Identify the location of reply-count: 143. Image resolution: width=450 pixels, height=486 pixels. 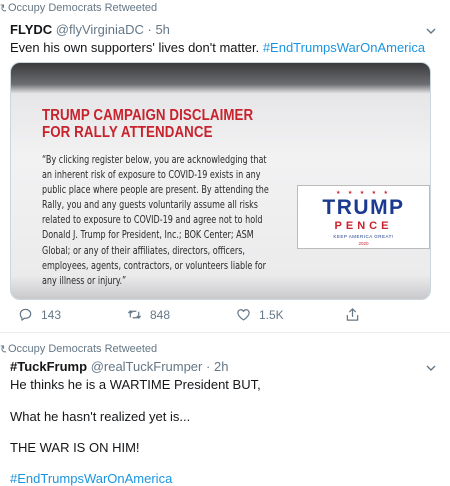
(51, 314).